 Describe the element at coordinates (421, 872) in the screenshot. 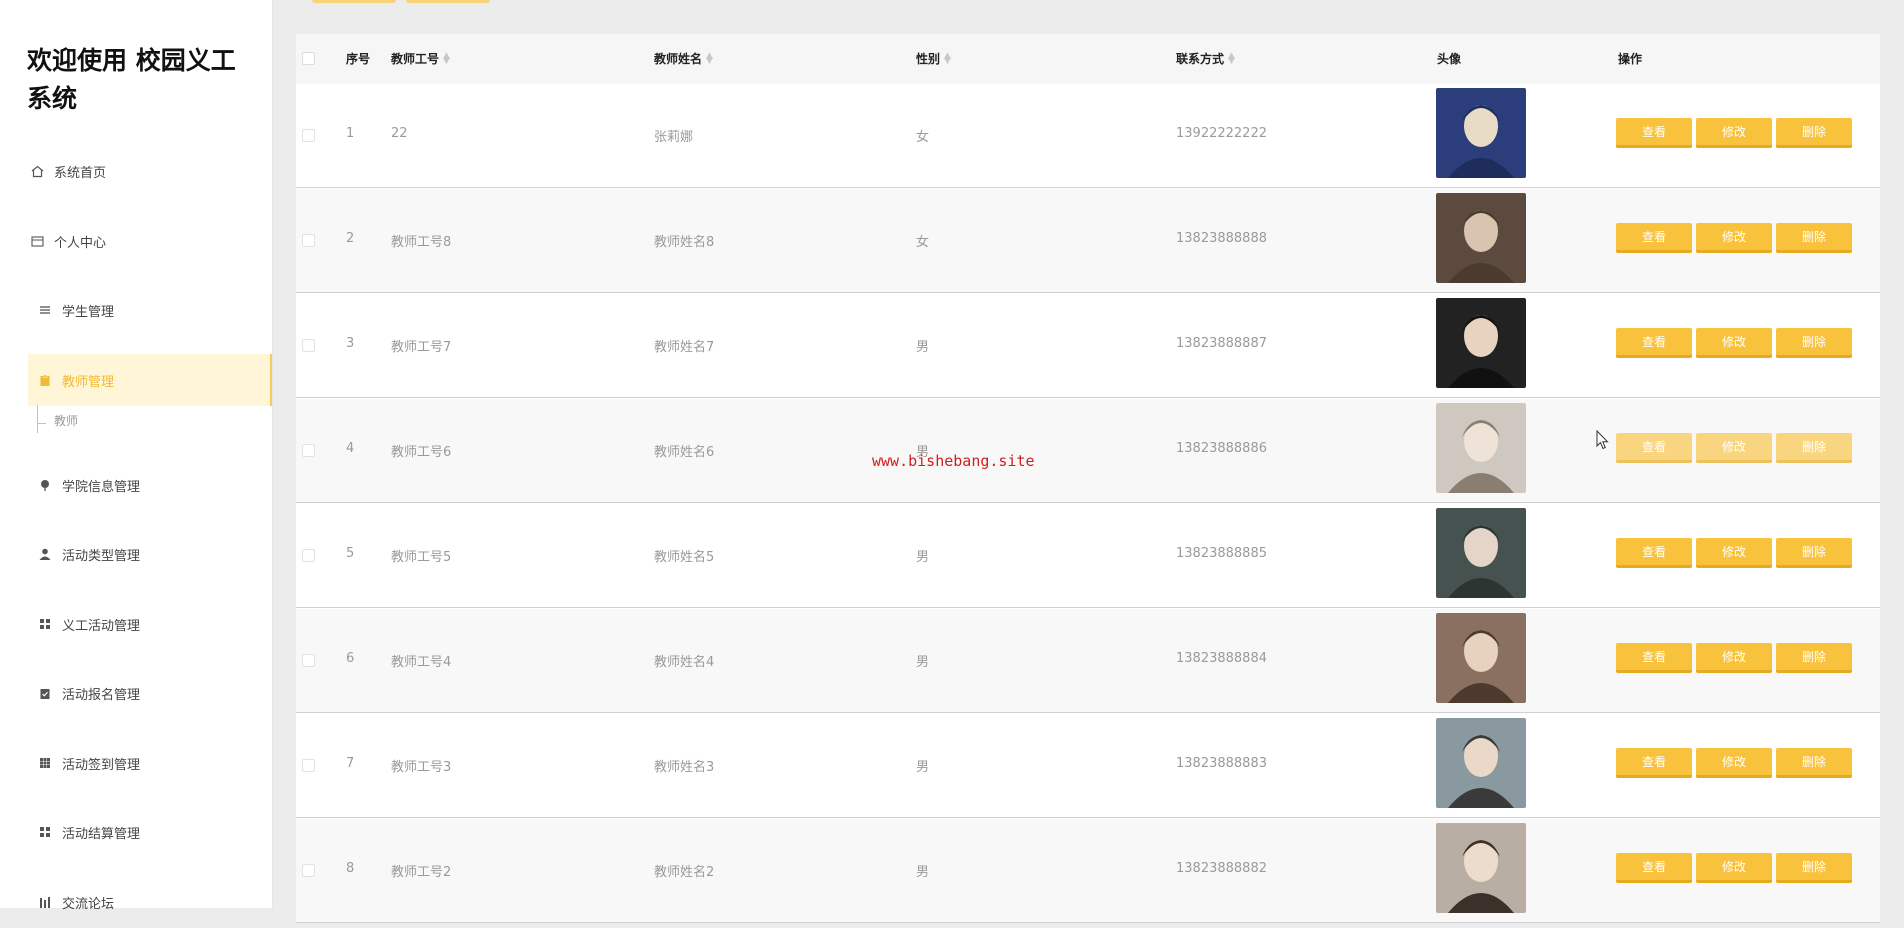

I see `cell-teacher-id: 教师工号2` at that location.